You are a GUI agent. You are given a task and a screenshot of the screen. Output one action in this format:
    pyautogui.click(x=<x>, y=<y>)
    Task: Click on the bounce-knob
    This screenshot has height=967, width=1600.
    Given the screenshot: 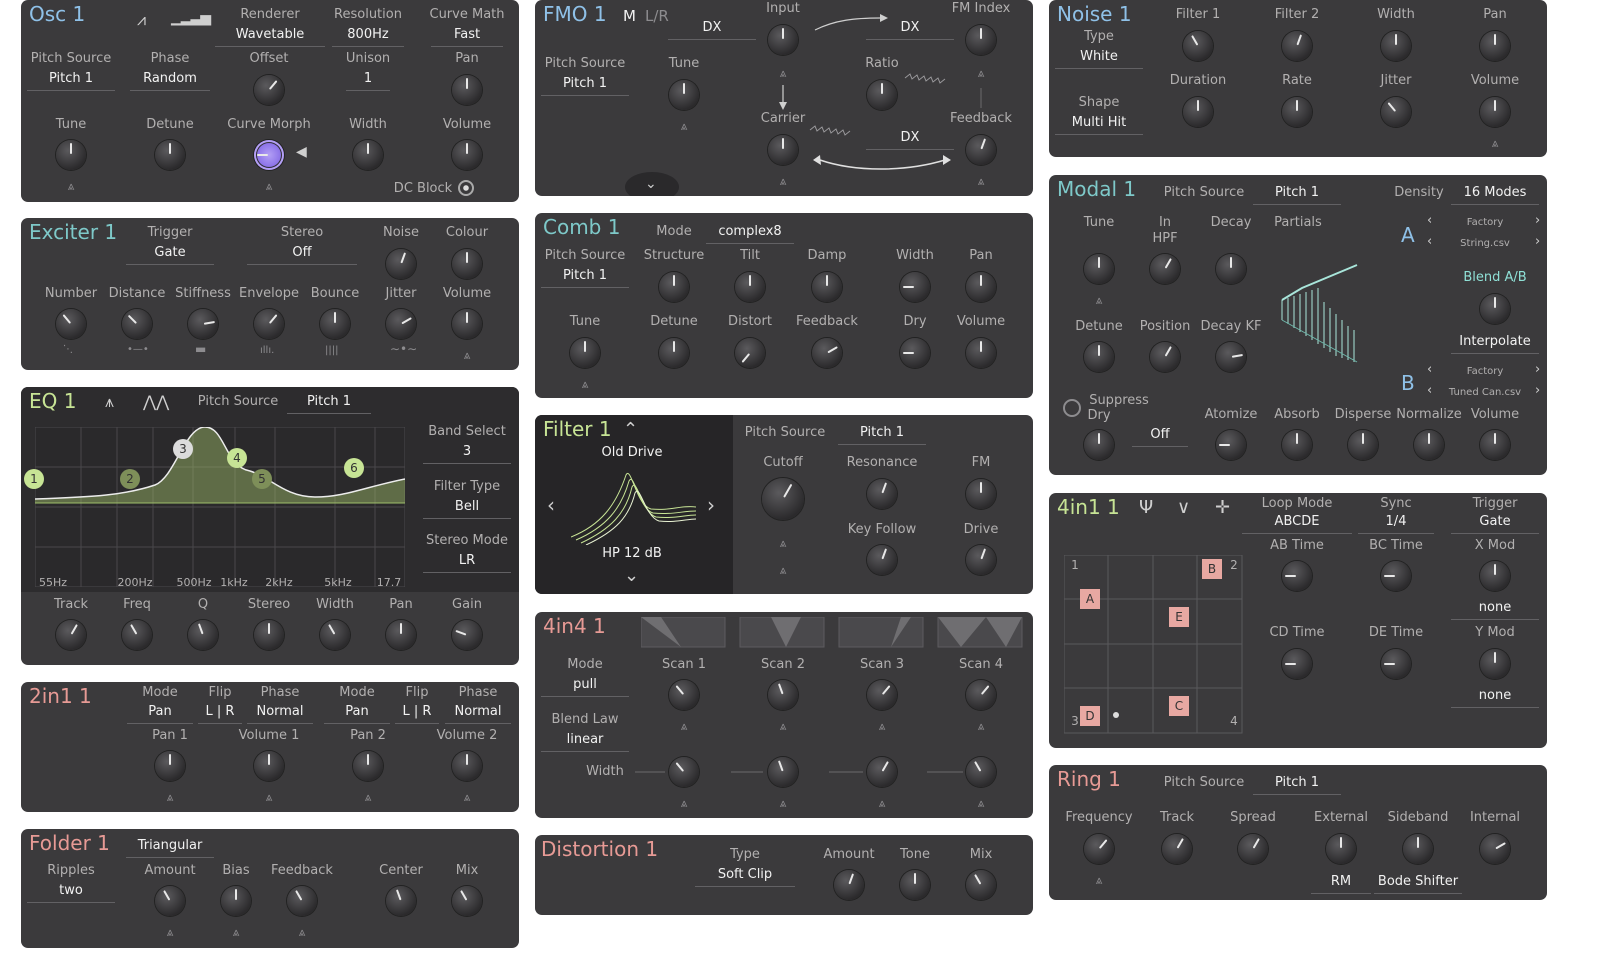 What is the action you would take?
    pyautogui.click(x=335, y=324)
    